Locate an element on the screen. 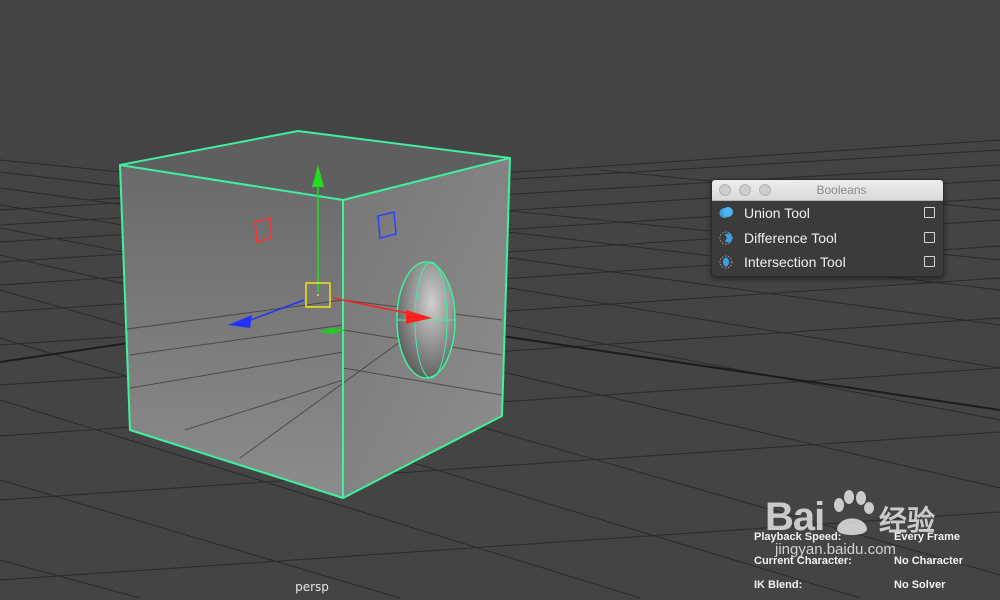  tool-row-intersection: Intersection Tool is located at coordinates (827, 262).